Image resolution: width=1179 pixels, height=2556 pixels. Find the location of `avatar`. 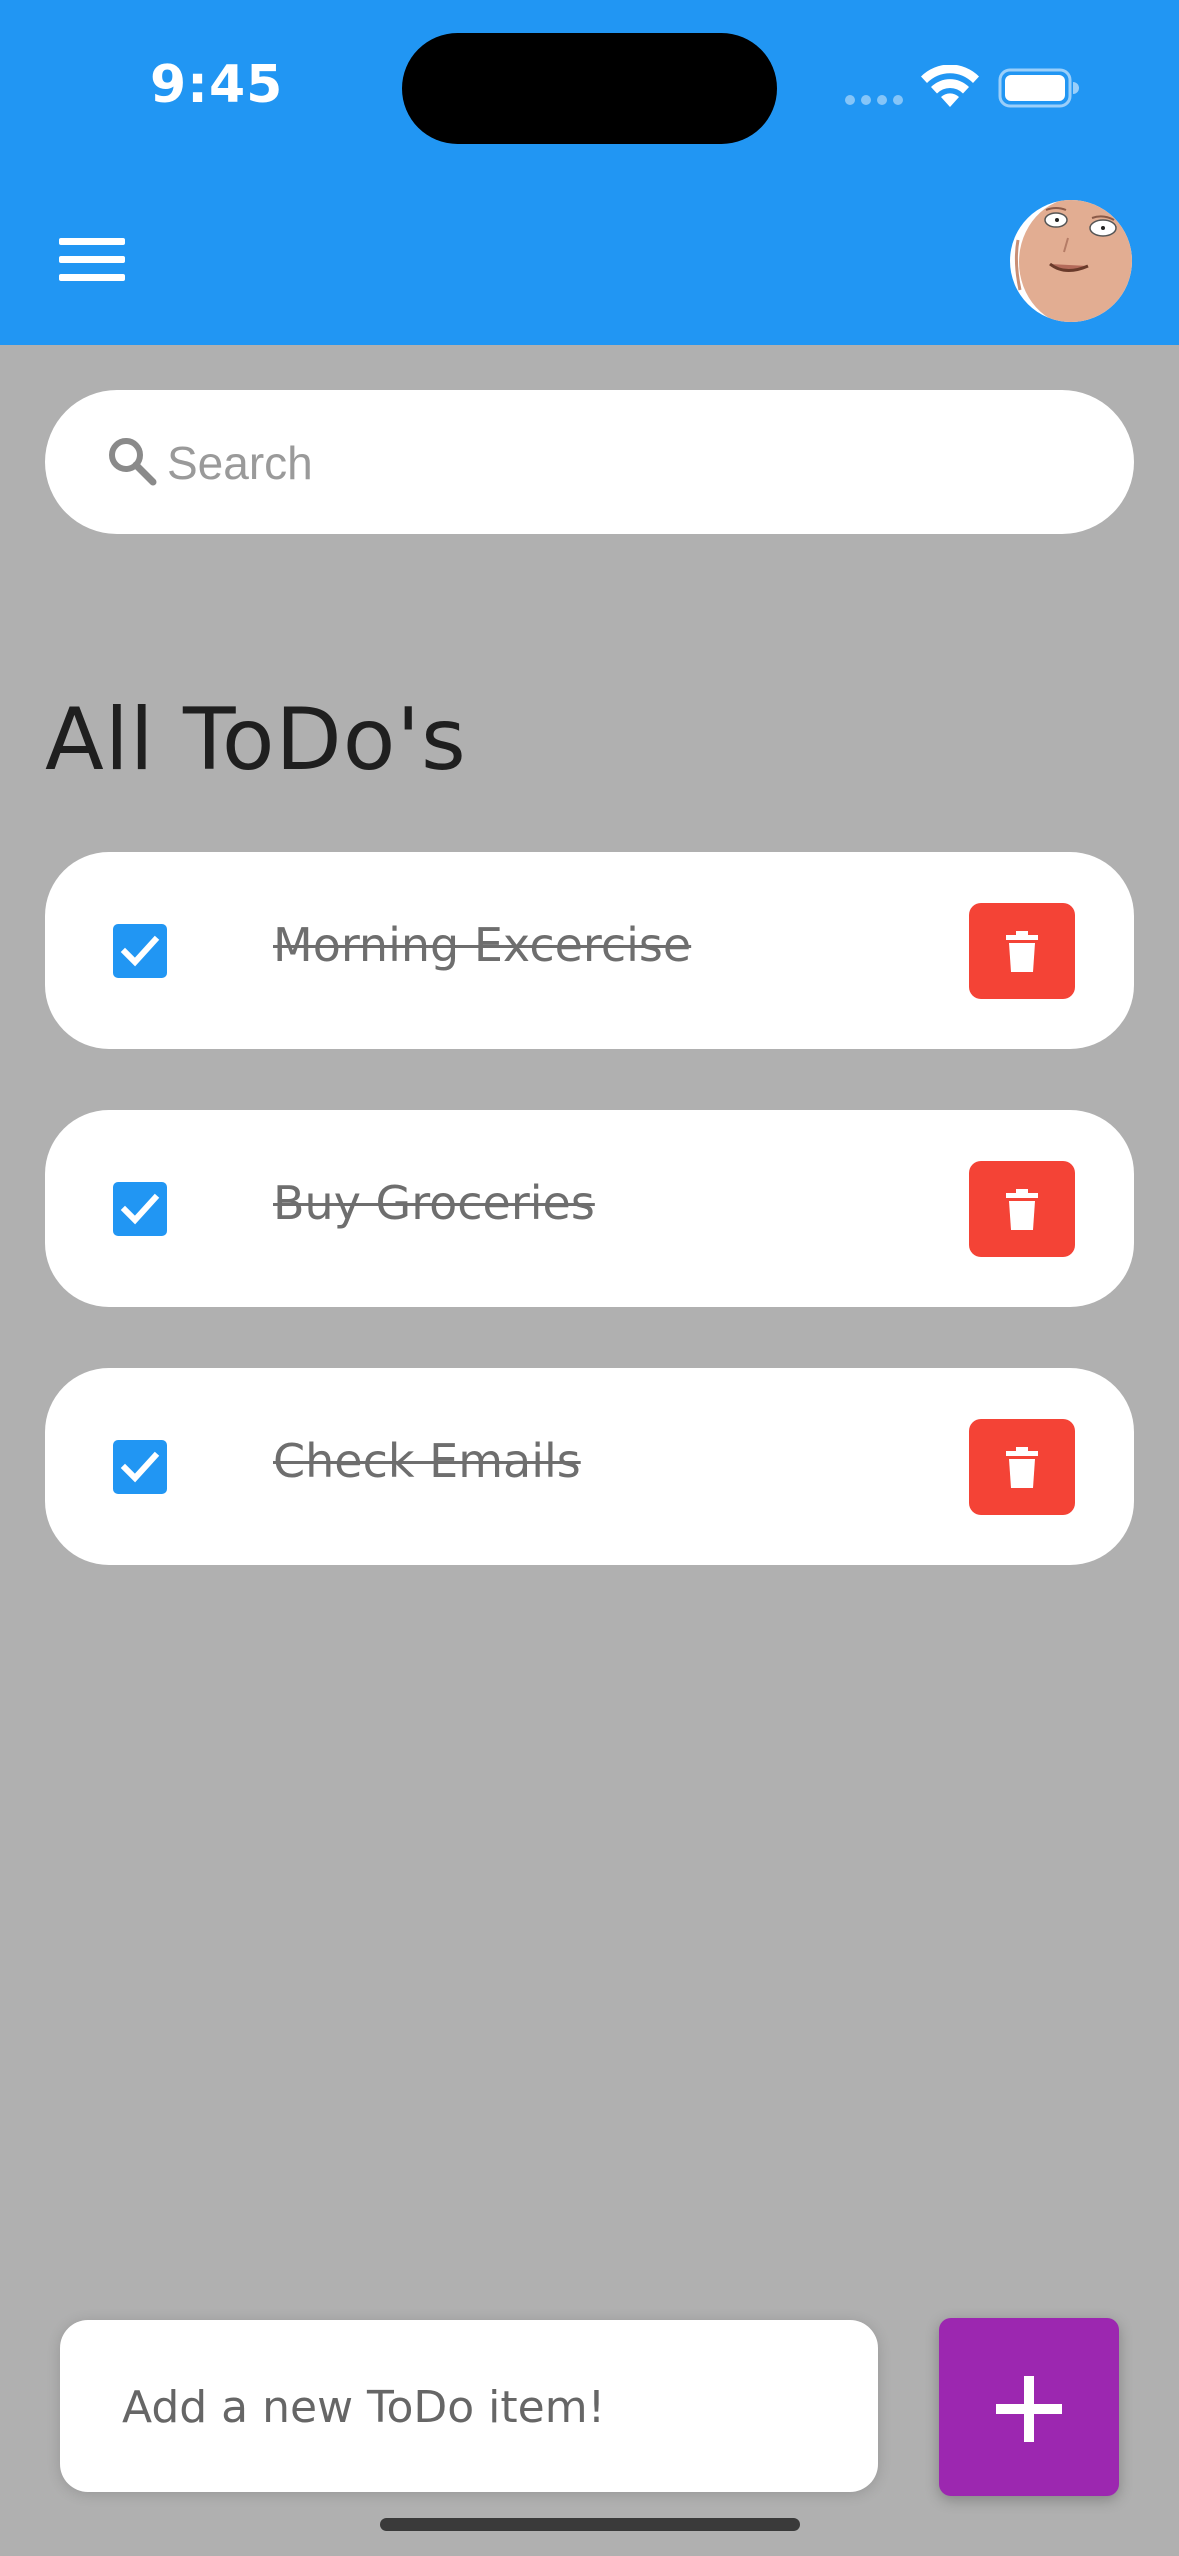

avatar is located at coordinates (1071, 261).